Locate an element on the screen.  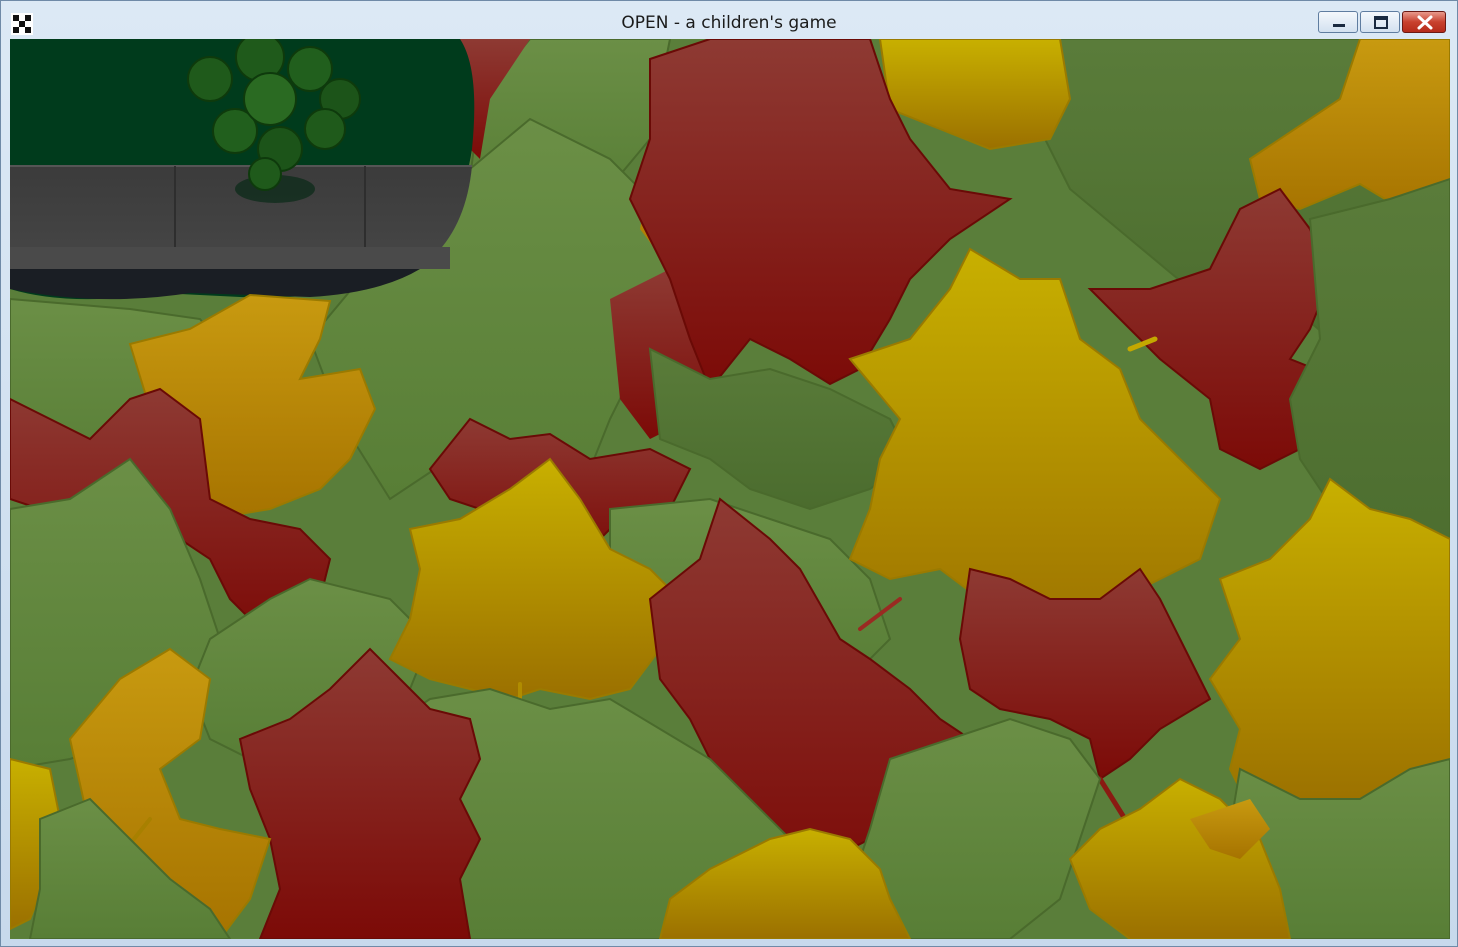
maximize-button is located at coordinates (1380, 22).